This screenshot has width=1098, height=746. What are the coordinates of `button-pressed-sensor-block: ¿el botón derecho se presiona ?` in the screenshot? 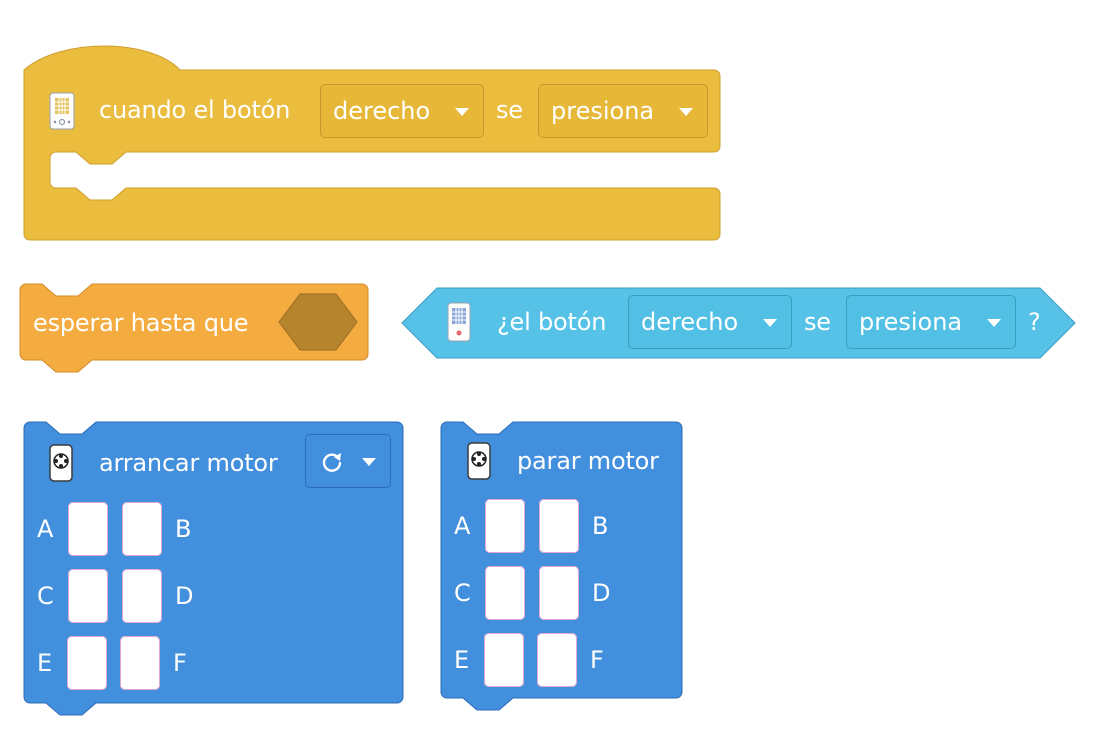 It's located at (549, 325).